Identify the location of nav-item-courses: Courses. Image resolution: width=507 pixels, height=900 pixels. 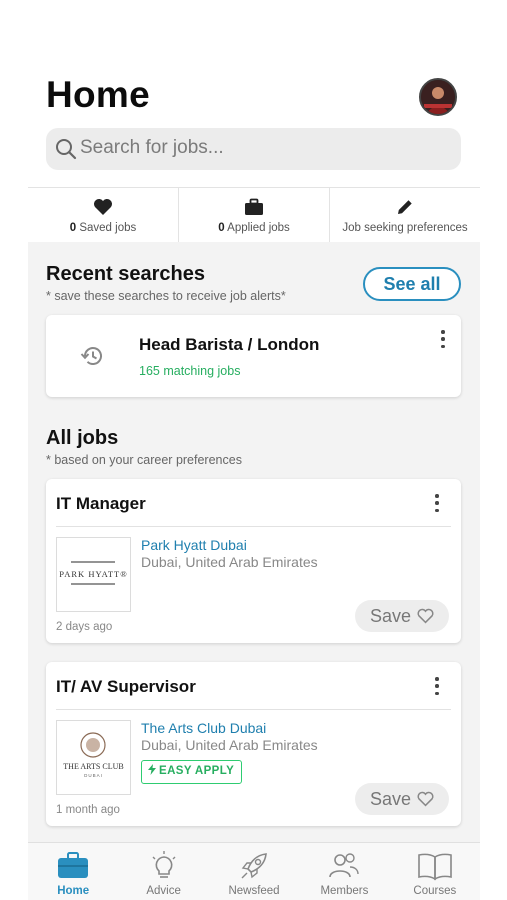
(435, 871).